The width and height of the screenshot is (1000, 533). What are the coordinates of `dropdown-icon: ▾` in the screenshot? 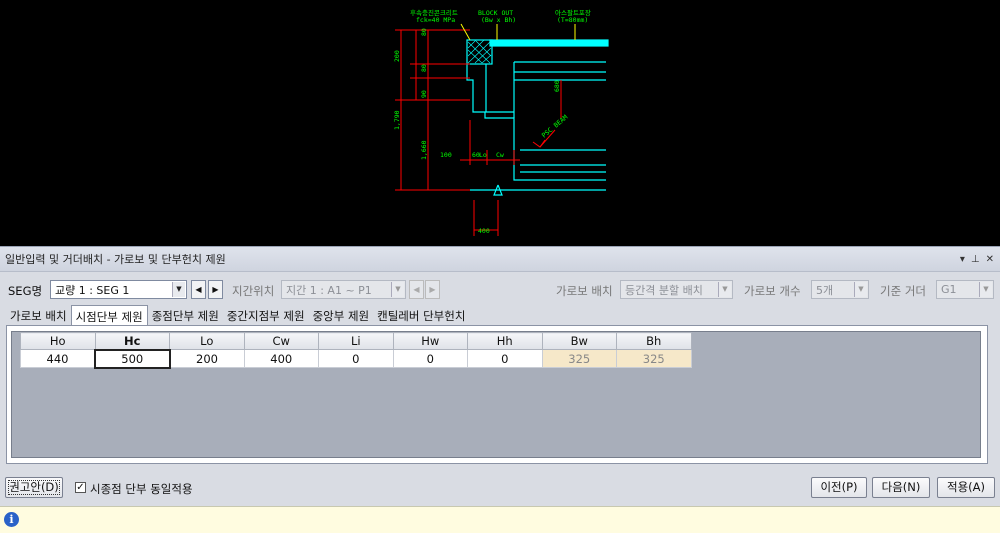 It's located at (962, 259).